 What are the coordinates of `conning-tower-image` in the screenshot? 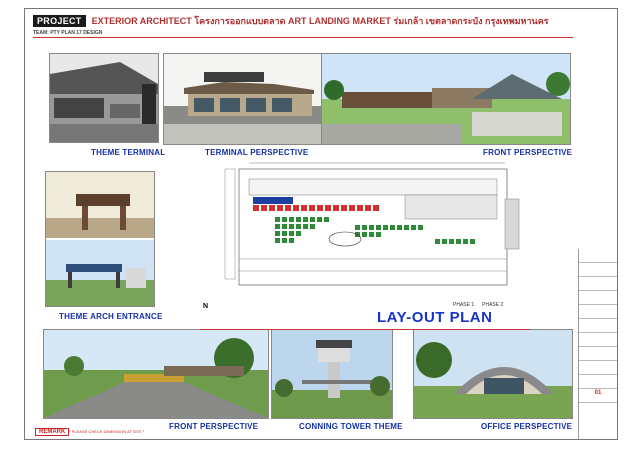 It's located at (332, 374).